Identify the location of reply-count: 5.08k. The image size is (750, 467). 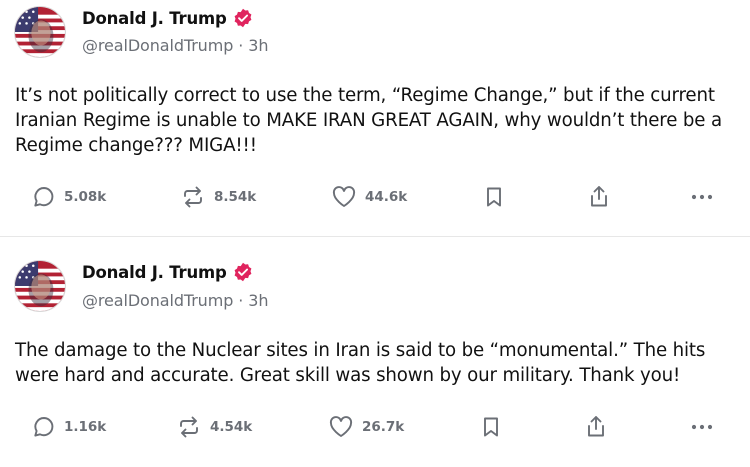
(85, 197).